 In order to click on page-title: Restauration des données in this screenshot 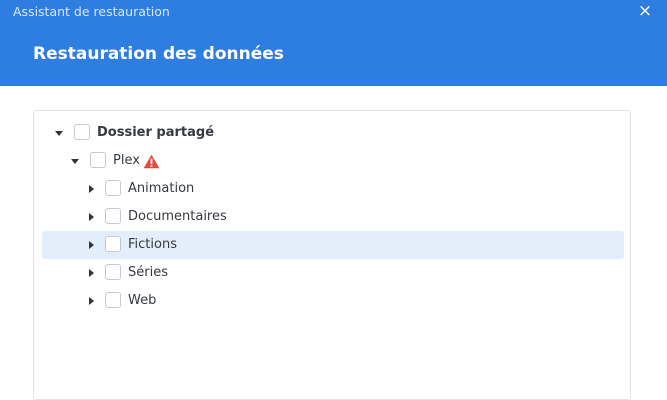, I will do `click(158, 54)`.